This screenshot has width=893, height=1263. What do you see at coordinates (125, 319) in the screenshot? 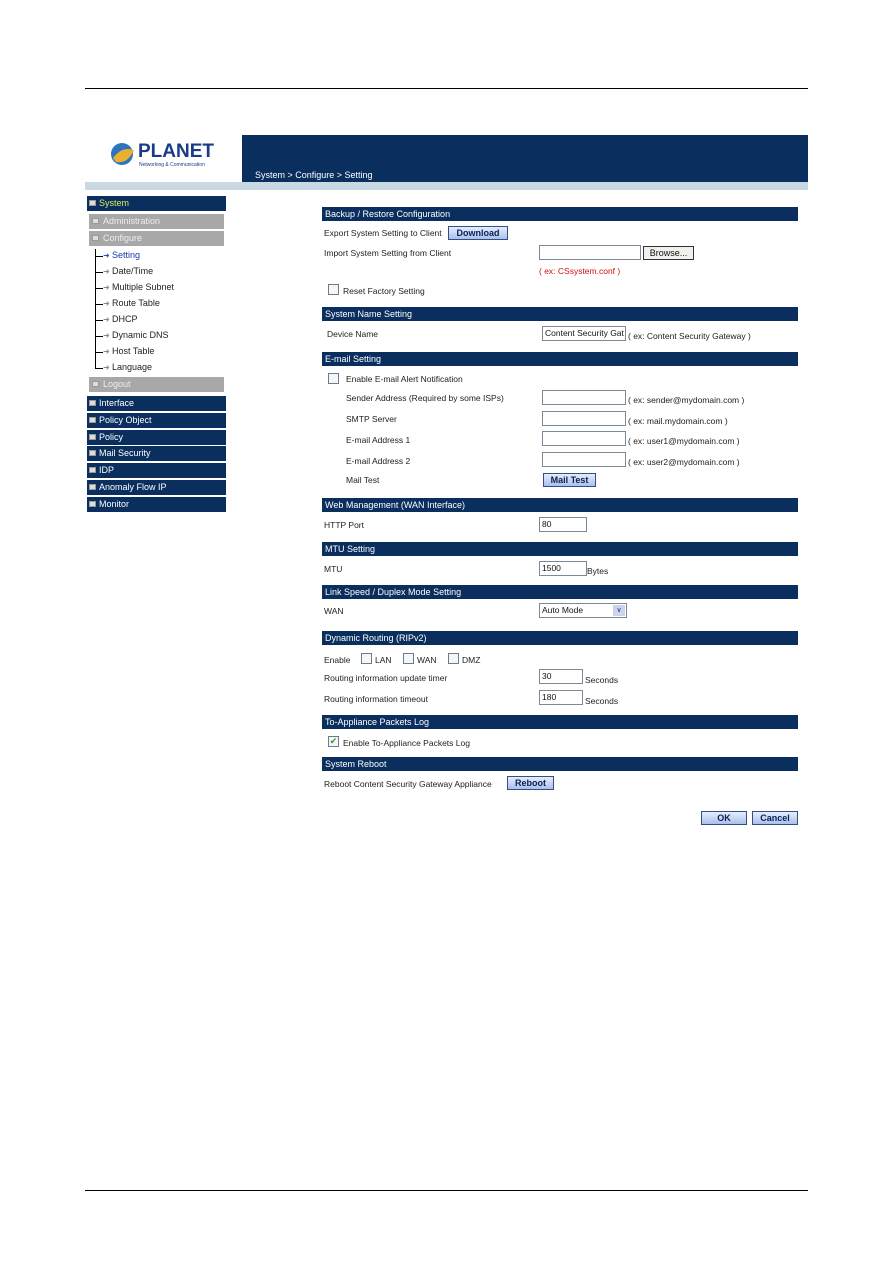
I see `sidebar-subitem-dhcp: DHCP` at bounding box center [125, 319].